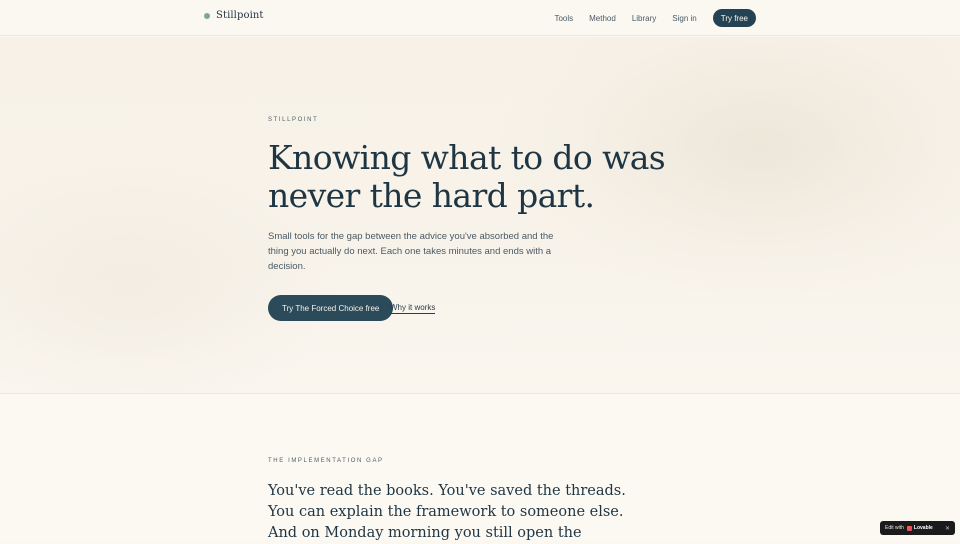 Image resolution: width=960 pixels, height=544 pixels. Describe the element at coordinates (467, 157) in the screenshot. I see `hero-title-line-1: Knowing what to do was` at that location.